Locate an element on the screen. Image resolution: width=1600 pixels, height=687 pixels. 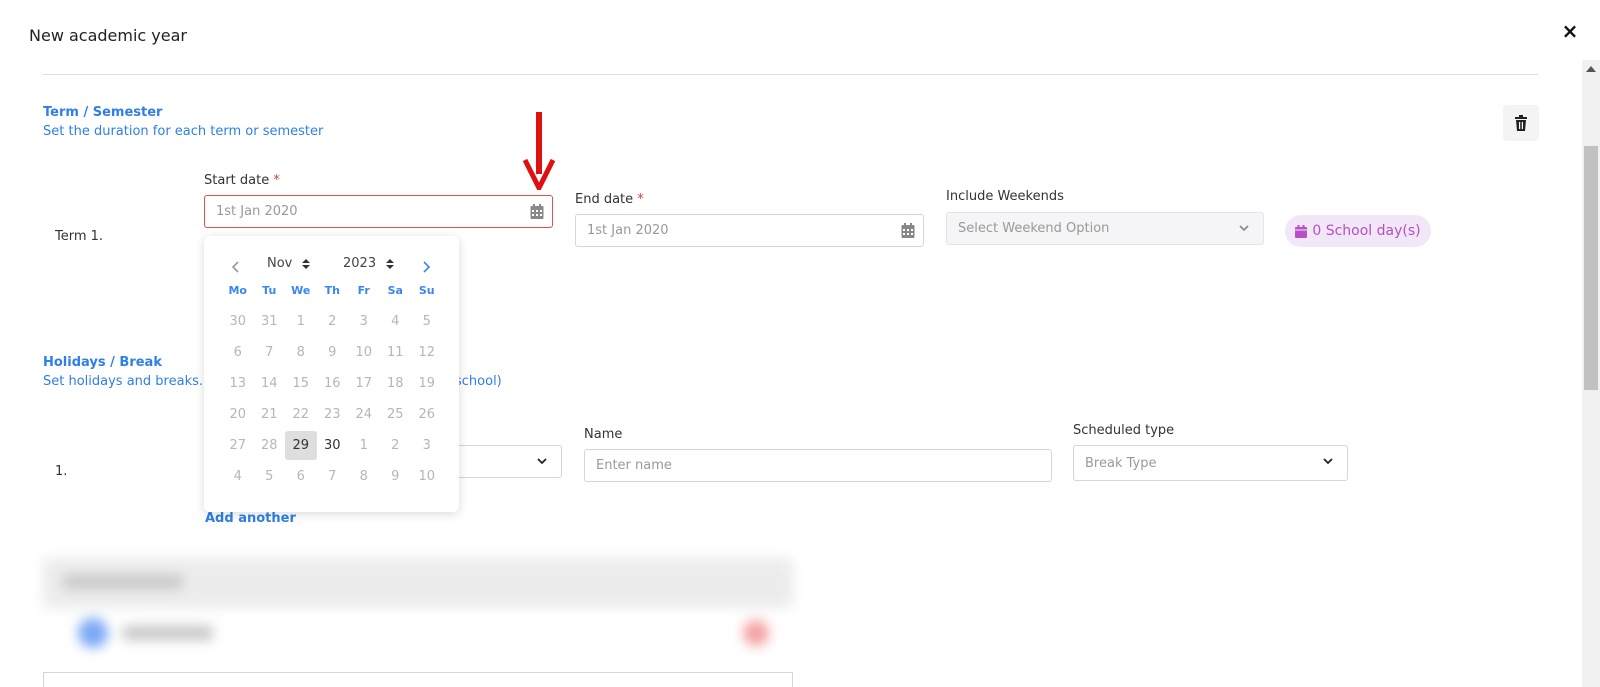
month-select: Nov is located at coordinates (289, 263).